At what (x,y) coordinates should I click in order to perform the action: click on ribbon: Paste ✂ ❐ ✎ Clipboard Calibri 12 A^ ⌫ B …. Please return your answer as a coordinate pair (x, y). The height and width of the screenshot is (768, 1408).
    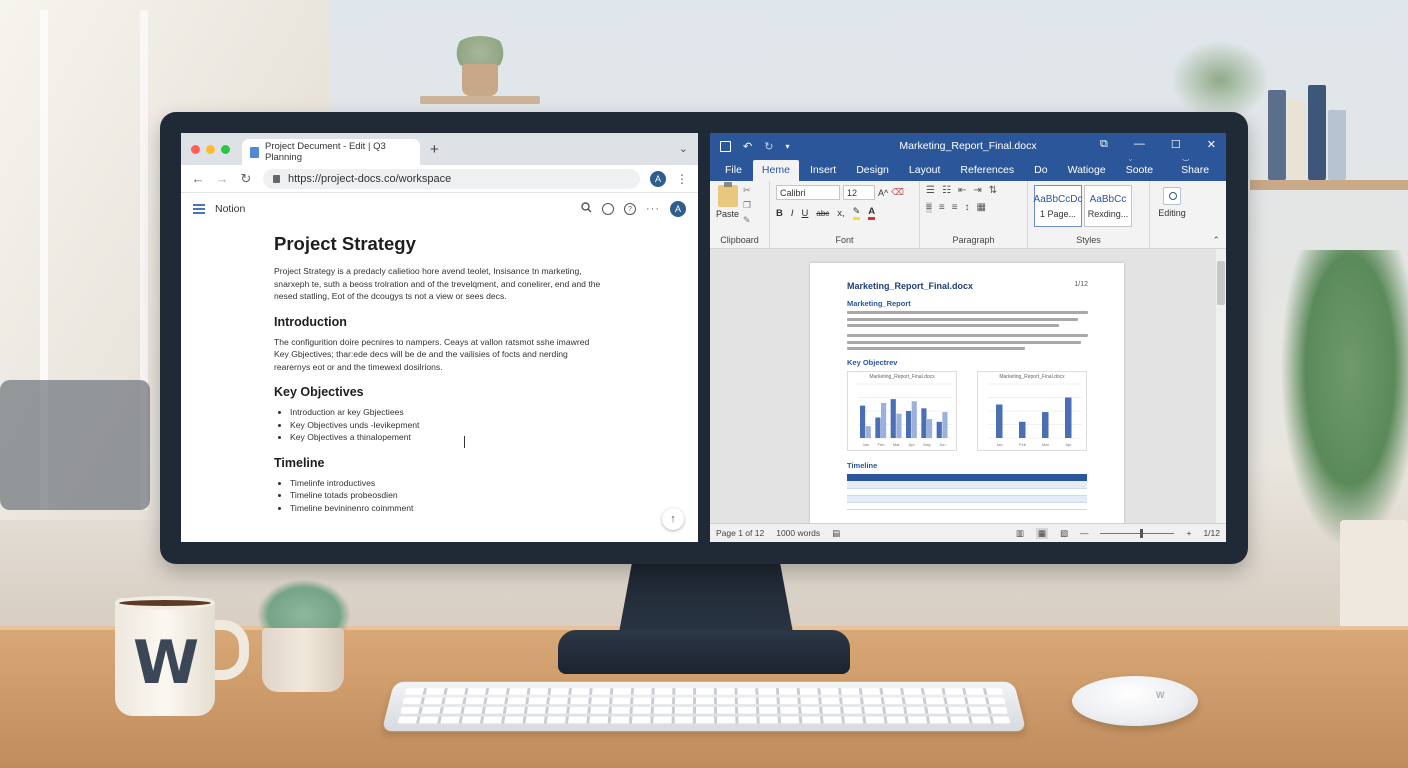
    Looking at the image, I should click on (968, 215).